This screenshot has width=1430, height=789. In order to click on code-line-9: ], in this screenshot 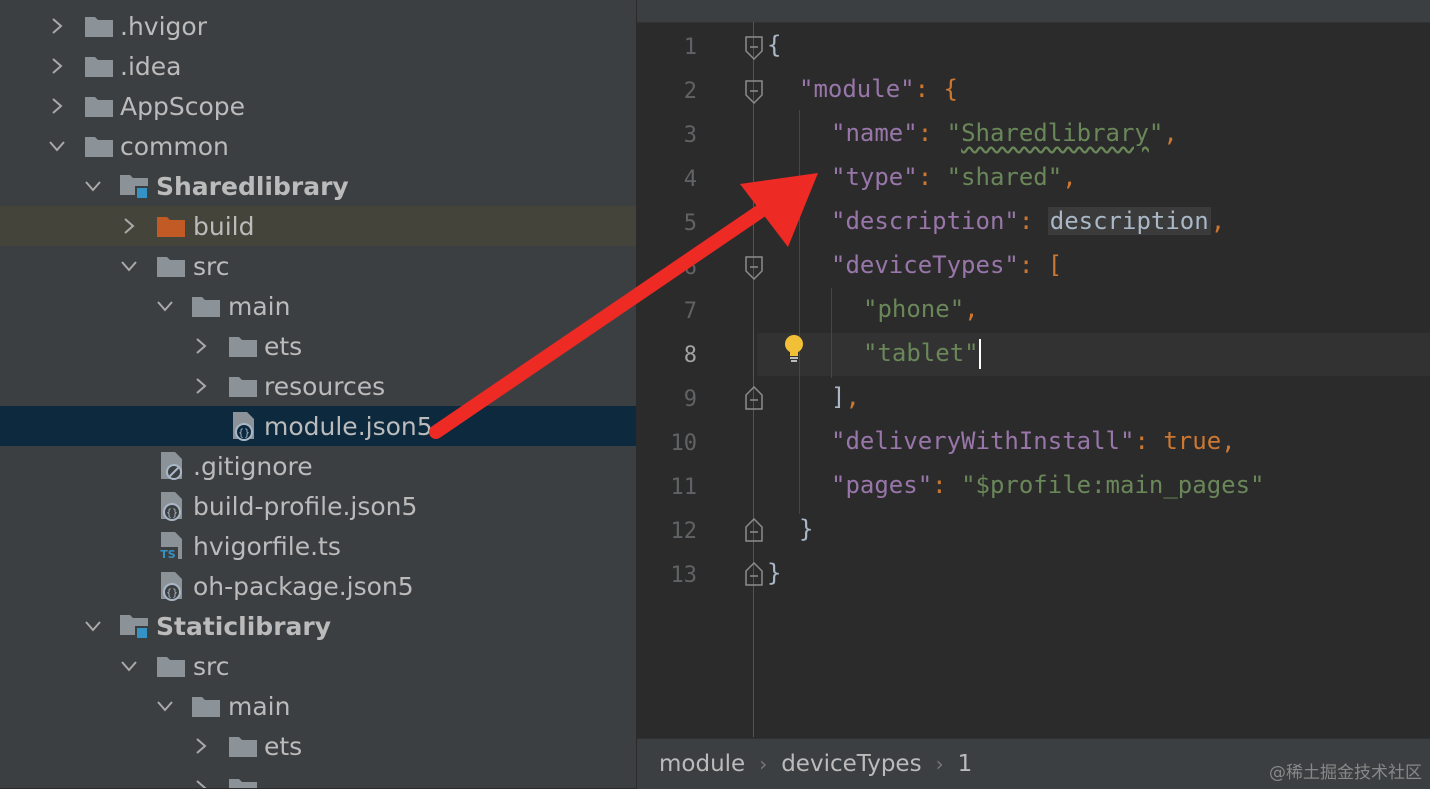, I will do `click(845, 397)`.